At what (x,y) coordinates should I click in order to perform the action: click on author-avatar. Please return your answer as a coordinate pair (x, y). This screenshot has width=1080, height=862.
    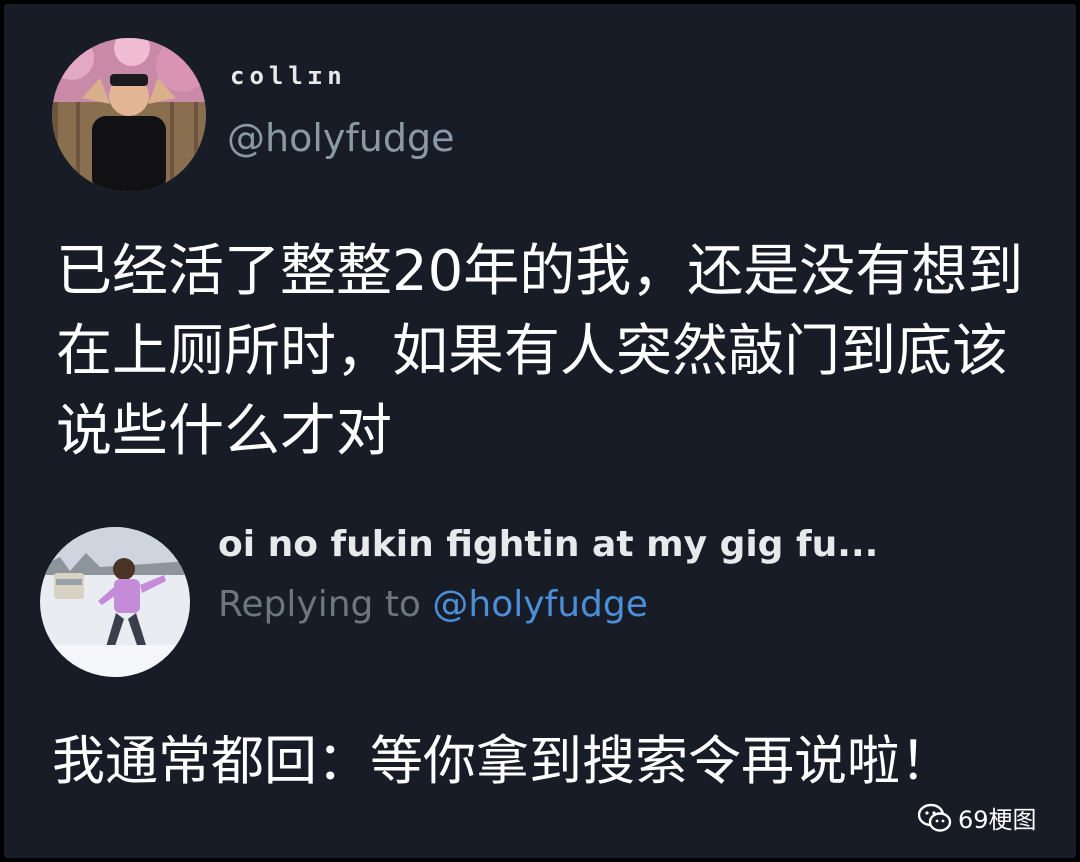
    Looking at the image, I should click on (129, 115).